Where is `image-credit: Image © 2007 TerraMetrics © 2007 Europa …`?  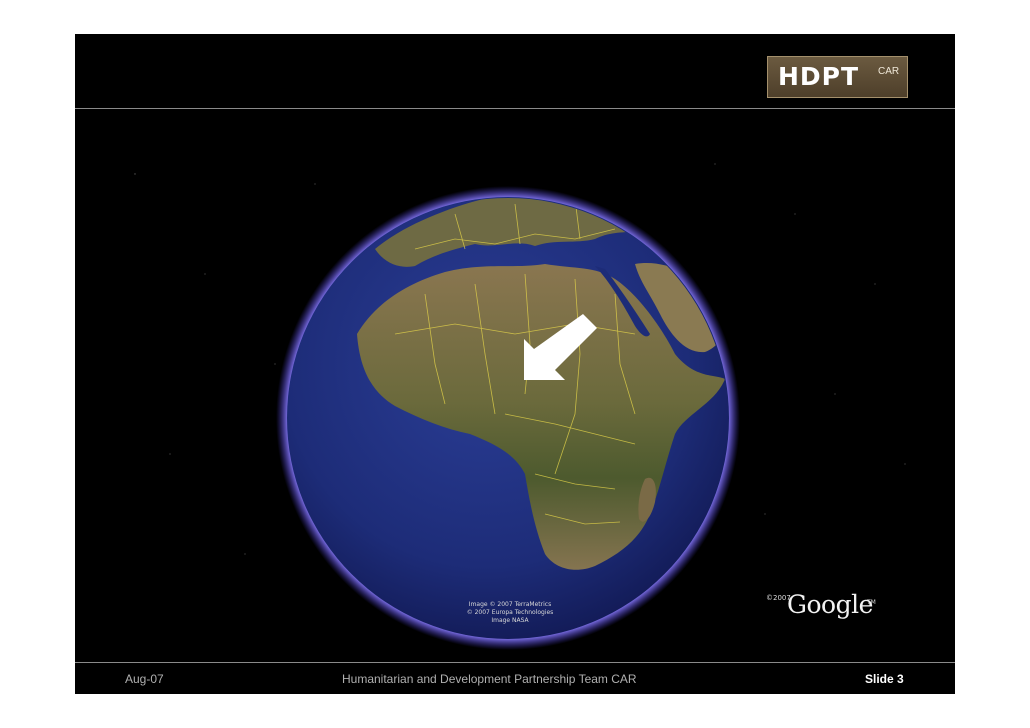
image-credit: Image © 2007 TerraMetrics © 2007 Europa … is located at coordinates (510, 613).